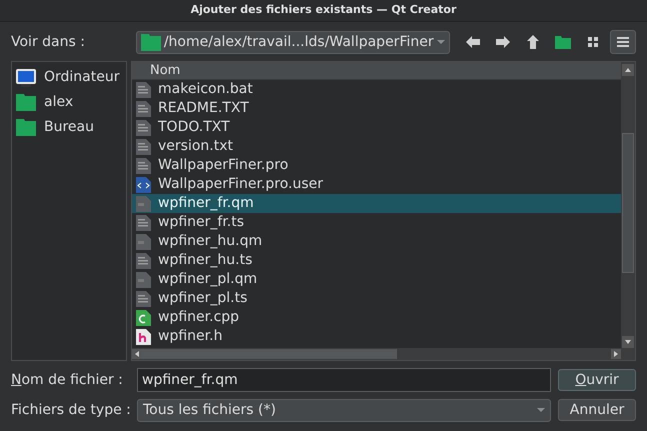  Describe the element at coordinates (376, 146) in the screenshot. I see `file-row: version.txt` at that location.